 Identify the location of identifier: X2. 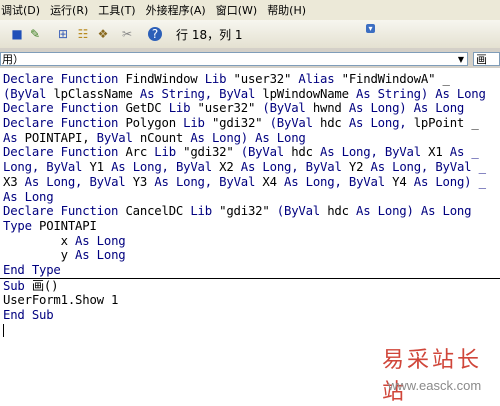
(230, 167).